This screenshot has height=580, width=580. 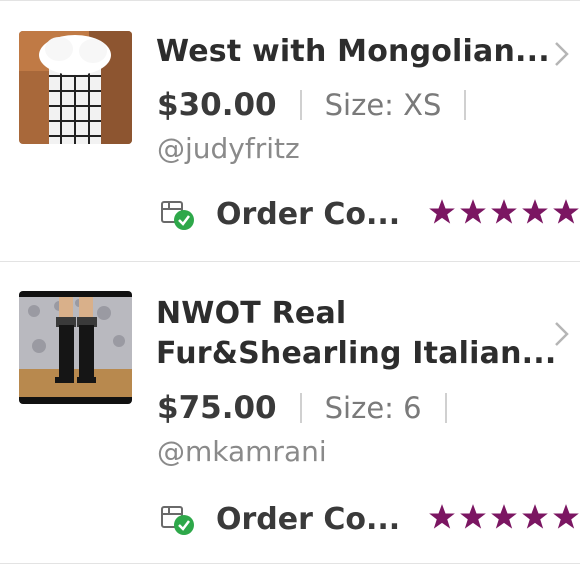 What do you see at coordinates (251, 313) in the screenshot?
I see `listing-title-line: NWOT Real` at bounding box center [251, 313].